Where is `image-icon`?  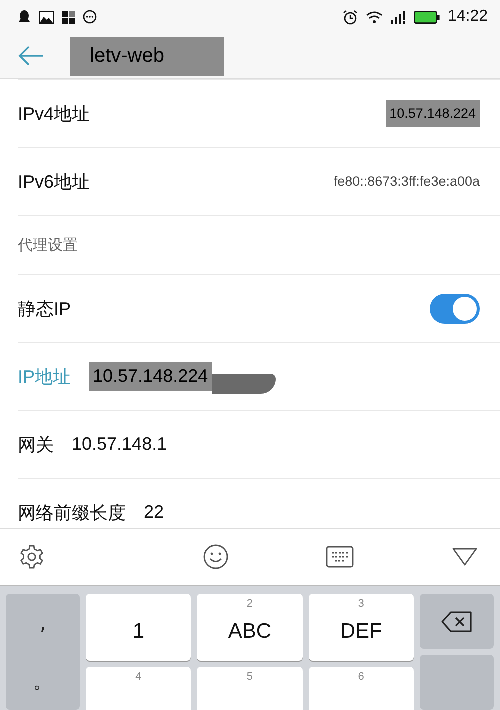
image-icon is located at coordinates (46, 17).